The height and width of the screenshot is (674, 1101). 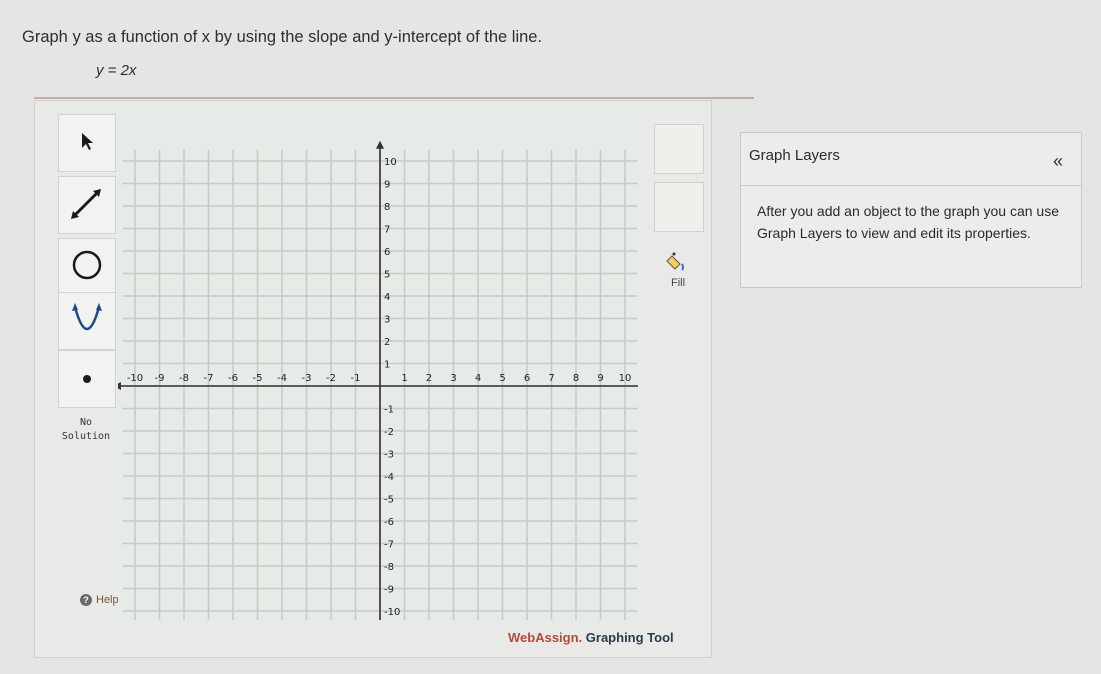 What do you see at coordinates (387, 185) in the screenshot?
I see `y-tick-label: 9` at bounding box center [387, 185].